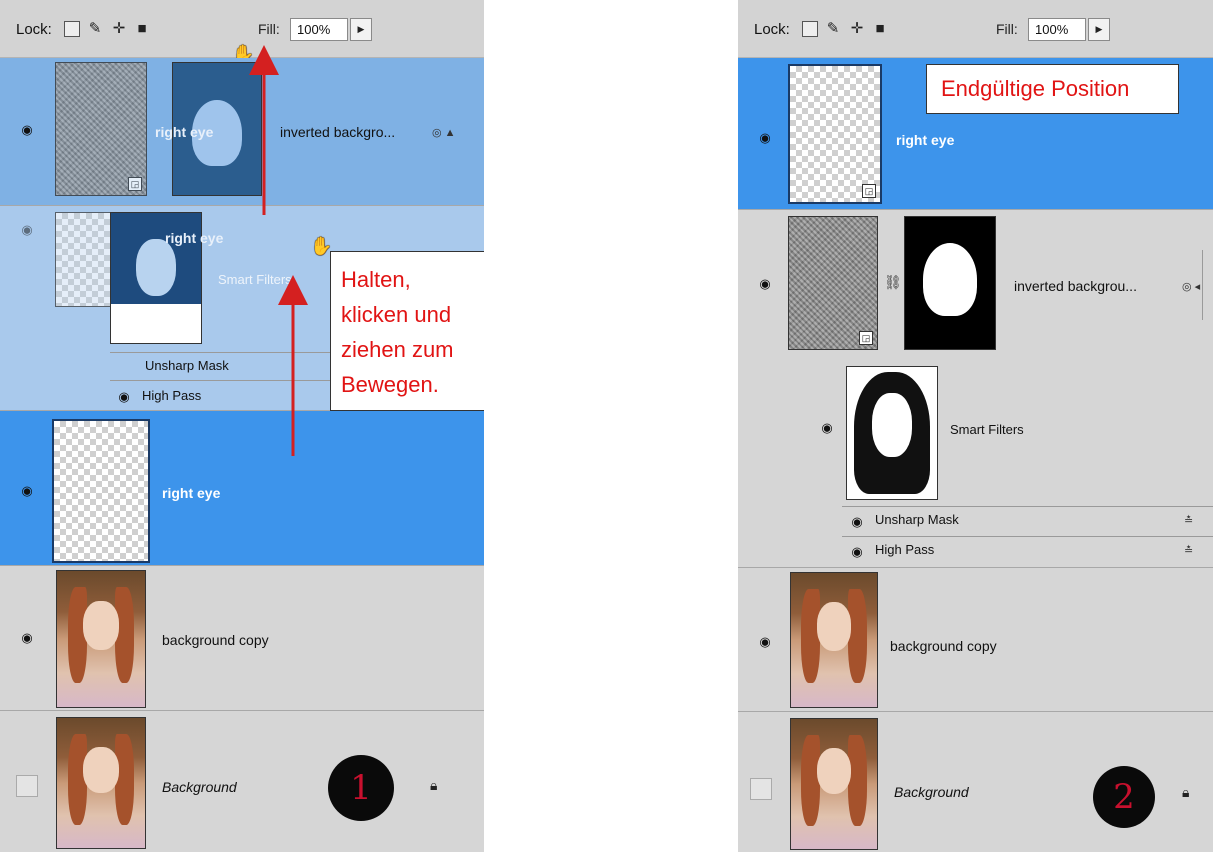  I want to click on visibility-toggle, so click(761, 789).